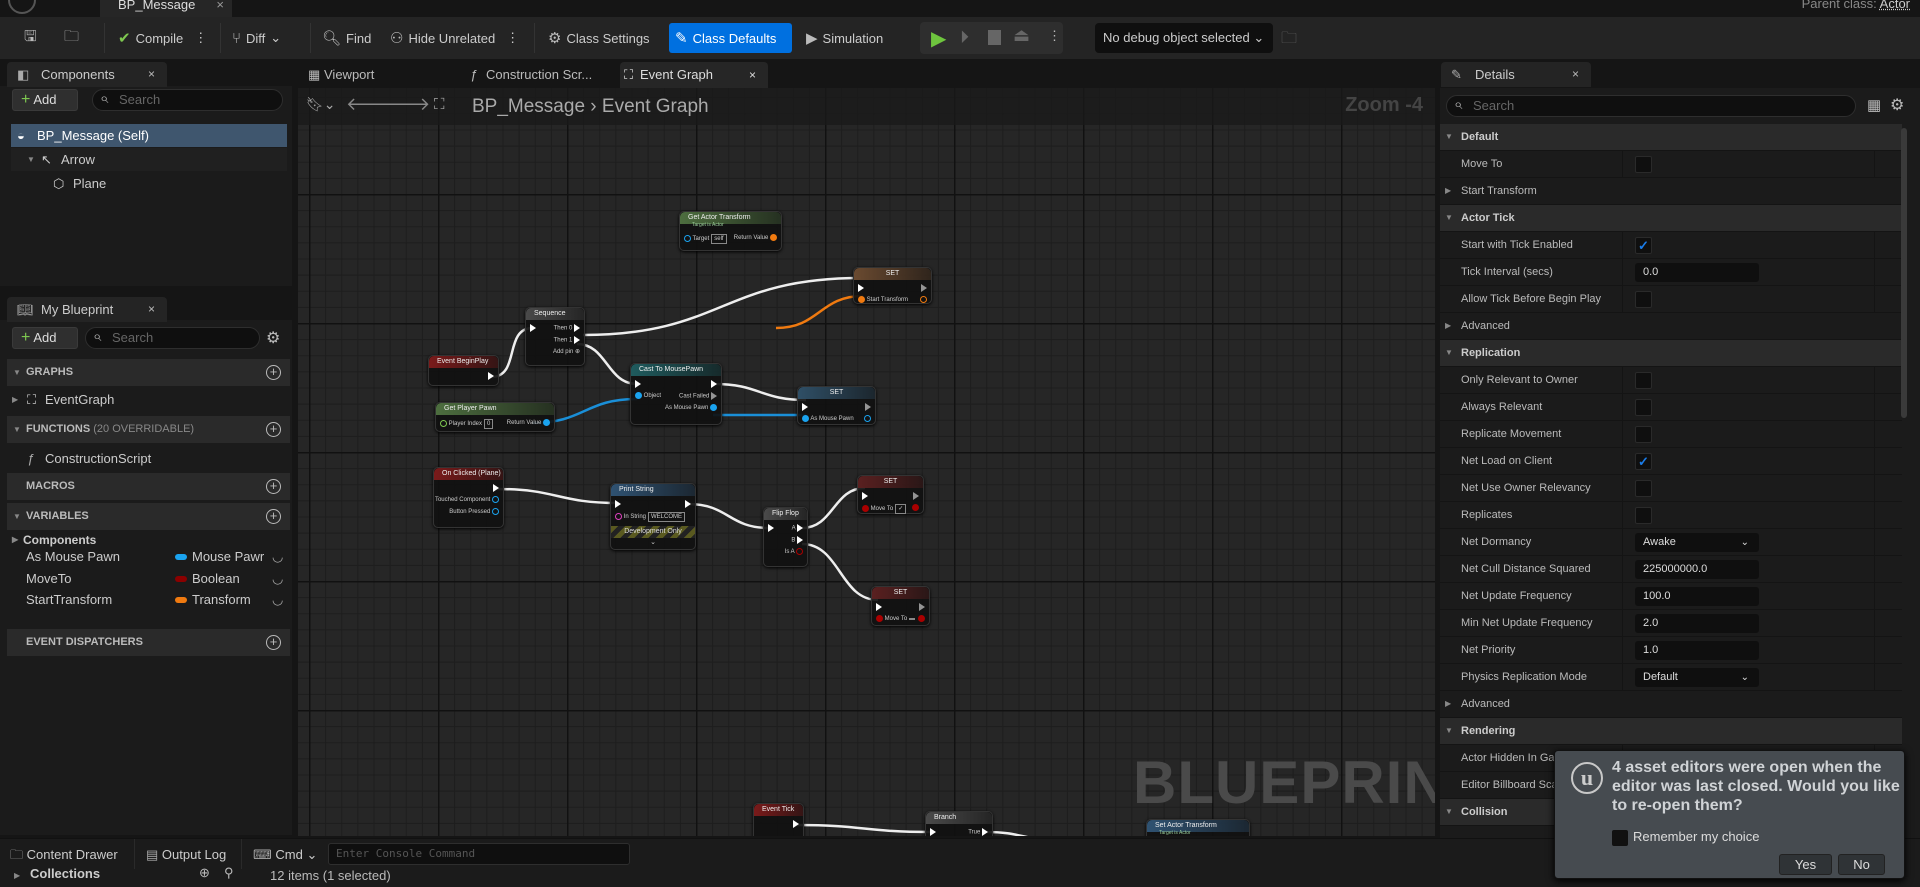 This screenshot has height=887, width=1920. I want to click on simulation-button: ▶ Simulation, so click(844, 38).